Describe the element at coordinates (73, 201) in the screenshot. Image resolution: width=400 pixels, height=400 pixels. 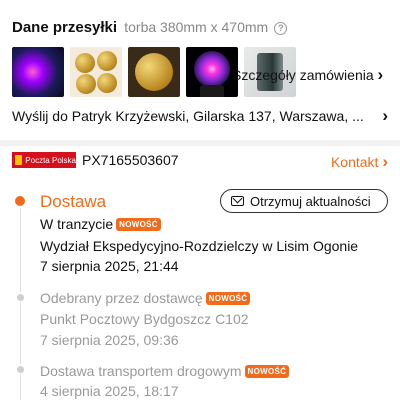
I see `current-status: Dostawa` at that location.